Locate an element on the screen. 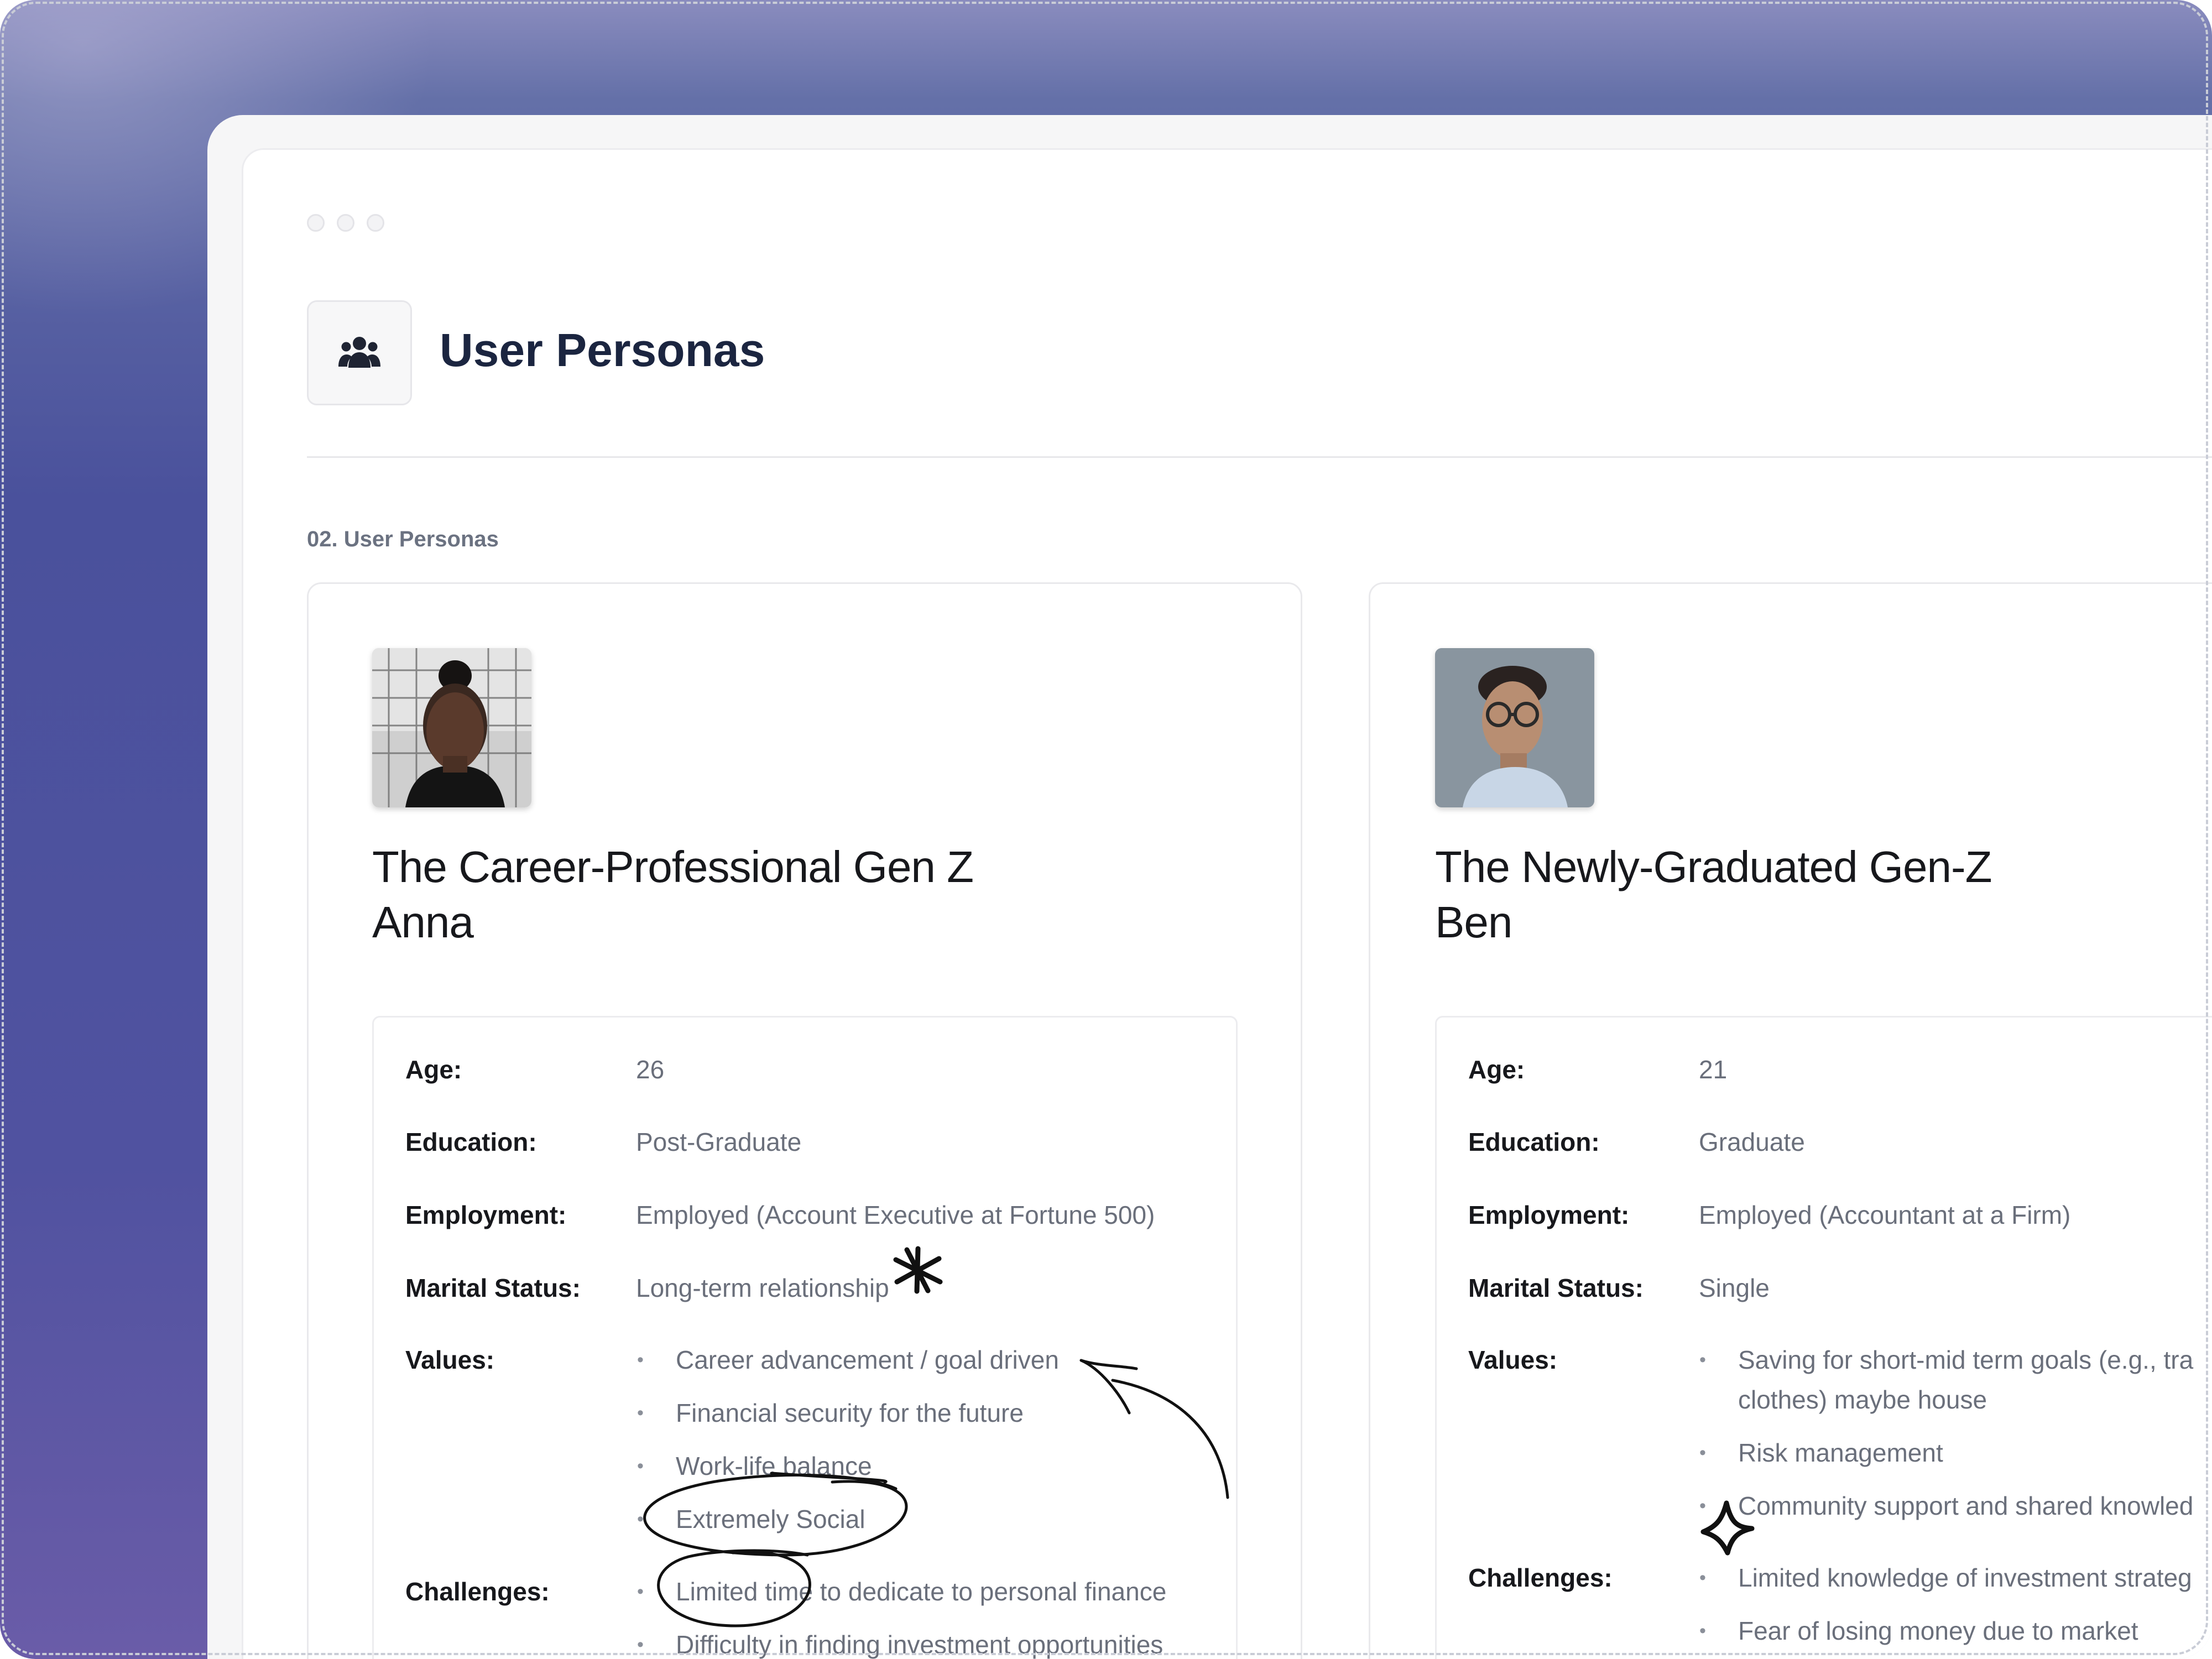 This screenshot has height=1659, width=2212. avatar-anna is located at coordinates (452, 728).